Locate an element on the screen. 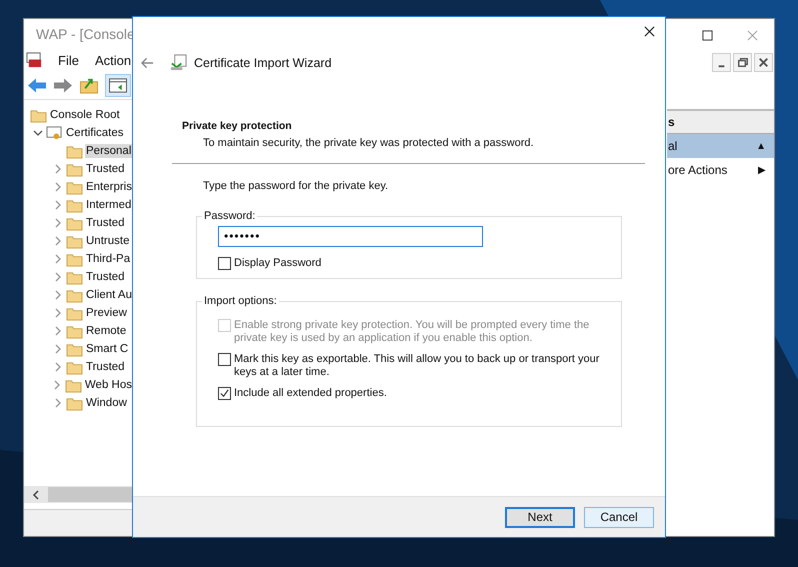 The width and height of the screenshot is (798, 567). window-title: WAP - [Console is located at coordinates (85, 34).